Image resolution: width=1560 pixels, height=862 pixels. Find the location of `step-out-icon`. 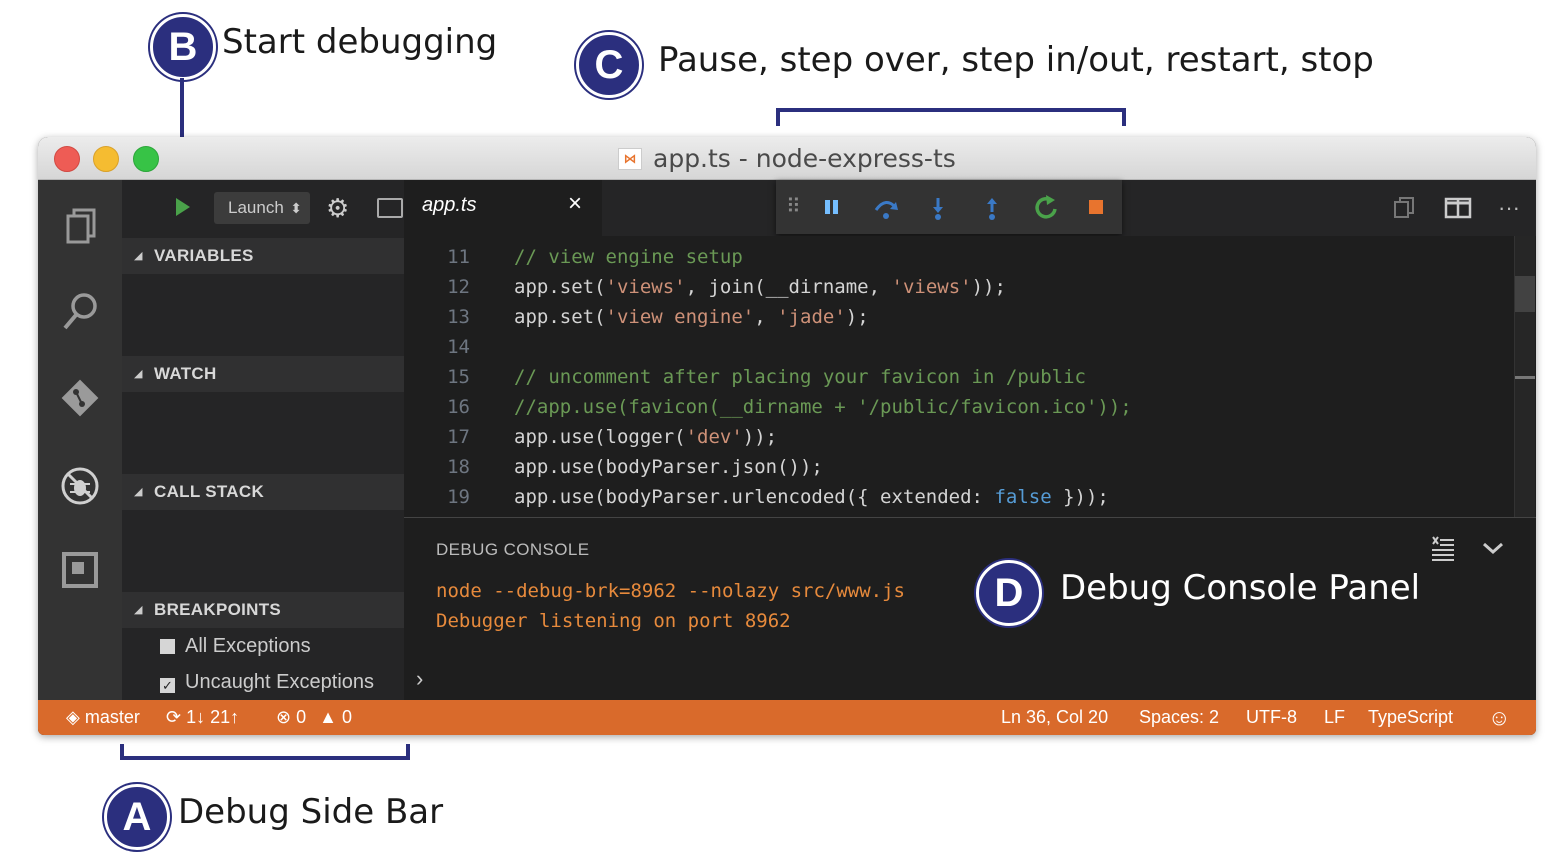

step-out-icon is located at coordinates (992, 211).